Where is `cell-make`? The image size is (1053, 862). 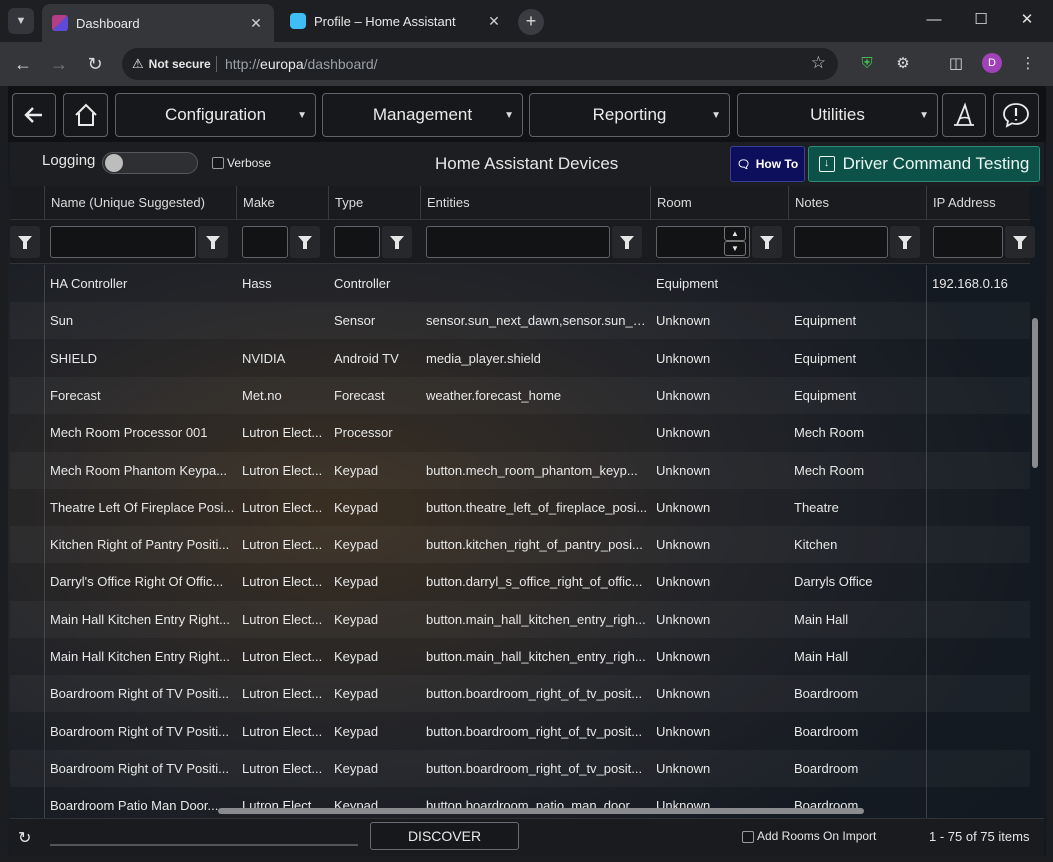 cell-make is located at coordinates (282, 320).